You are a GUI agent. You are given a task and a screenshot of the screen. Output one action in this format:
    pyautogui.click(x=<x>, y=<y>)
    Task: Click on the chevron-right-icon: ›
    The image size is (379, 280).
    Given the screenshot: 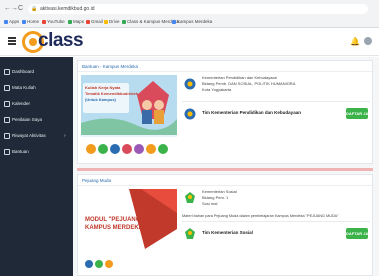 What is the action you would take?
    pyautogui.click(x=65, y=136)
    